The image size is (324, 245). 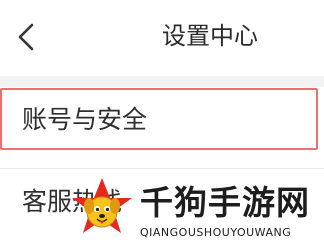 What do you see at coordinates (102, 205) in the screenshot?
I see `watermark-logo` at bounding box center [102, 205].